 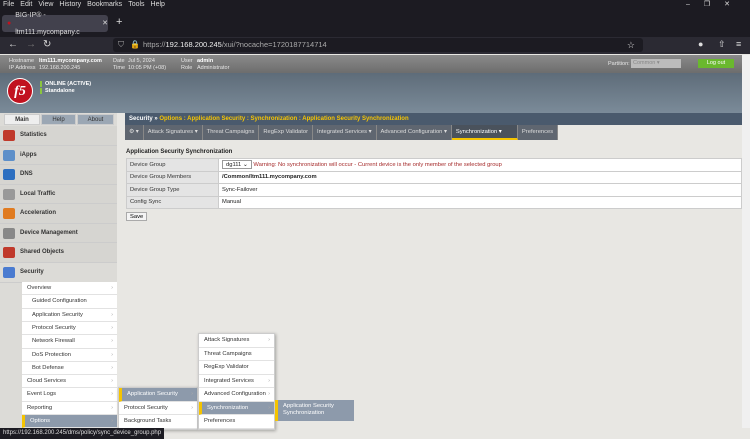 What do you see at coordinates (58, 194) in the screenshot?
I see `sidebar-item-local-traffic: Local Traffic` at bounding box center [58, 194].